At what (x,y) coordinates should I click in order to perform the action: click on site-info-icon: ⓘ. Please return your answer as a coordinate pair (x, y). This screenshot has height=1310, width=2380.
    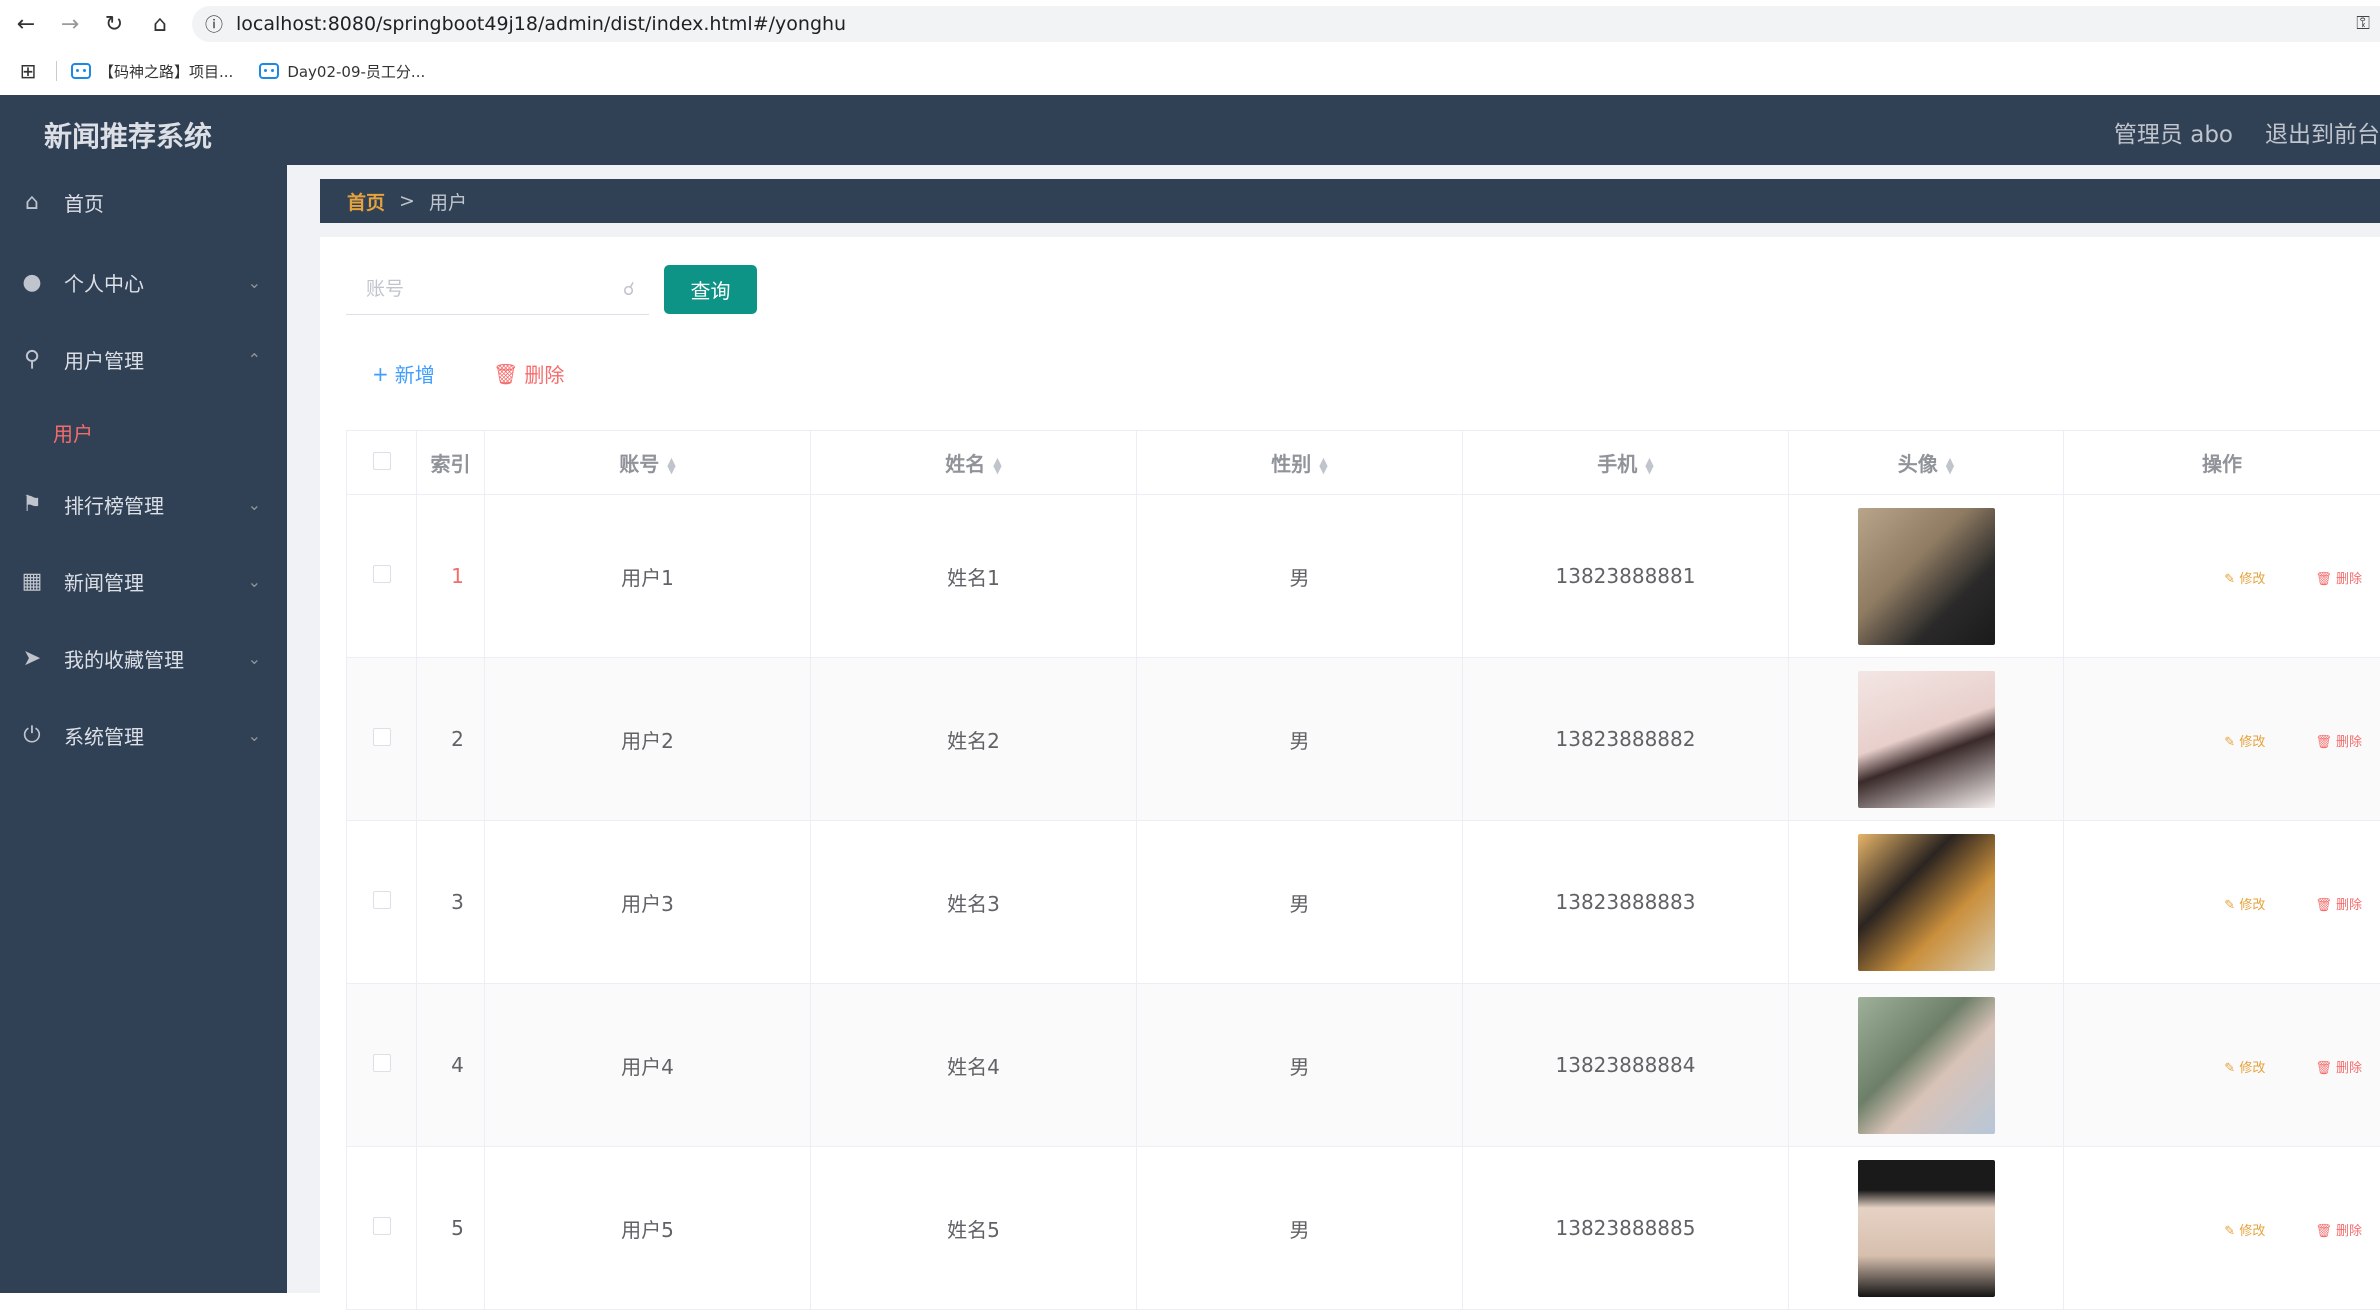
    Looking at the image, I should click on (214, 24).